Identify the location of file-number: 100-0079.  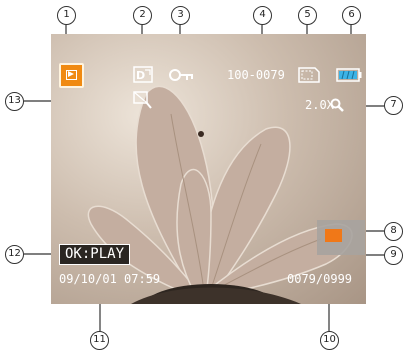
(256, 75).